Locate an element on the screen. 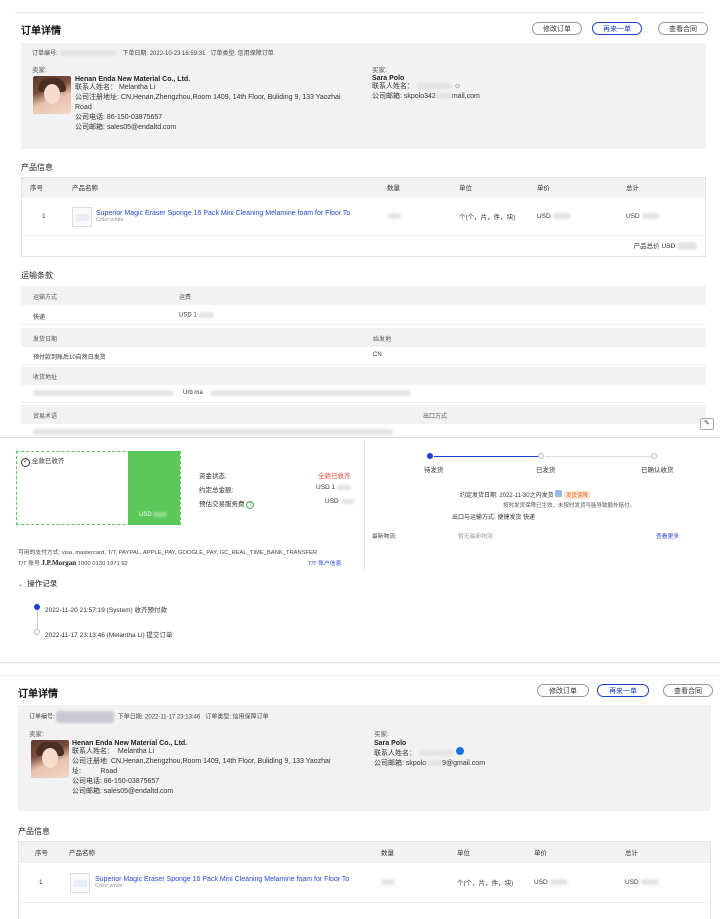  row-total: USD is located at coordinates (661, 216).